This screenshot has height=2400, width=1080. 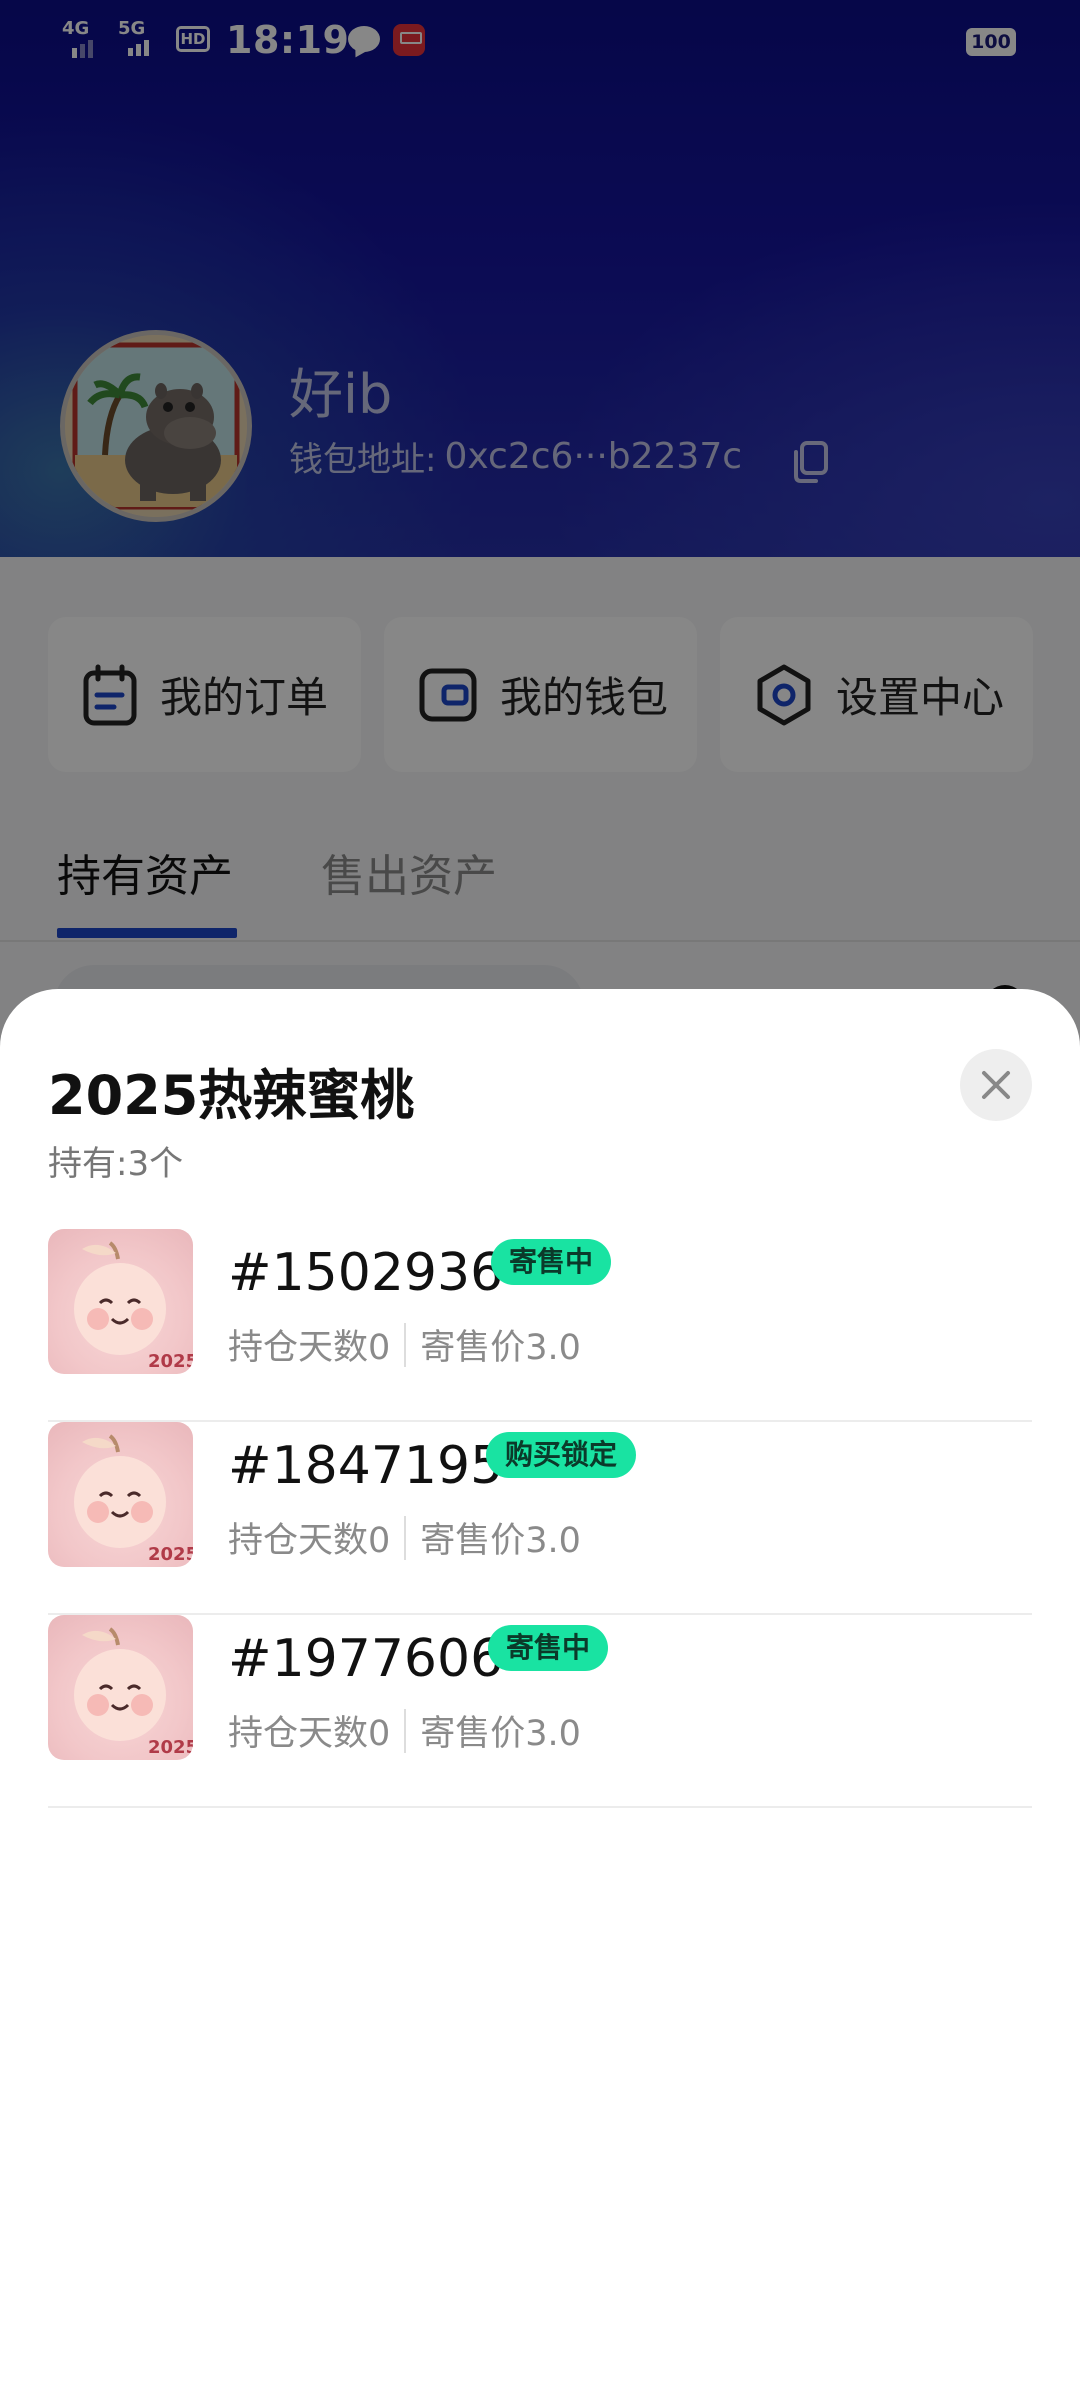 I want to click on asset-id: #1502936, so click(x=366, y=1273).